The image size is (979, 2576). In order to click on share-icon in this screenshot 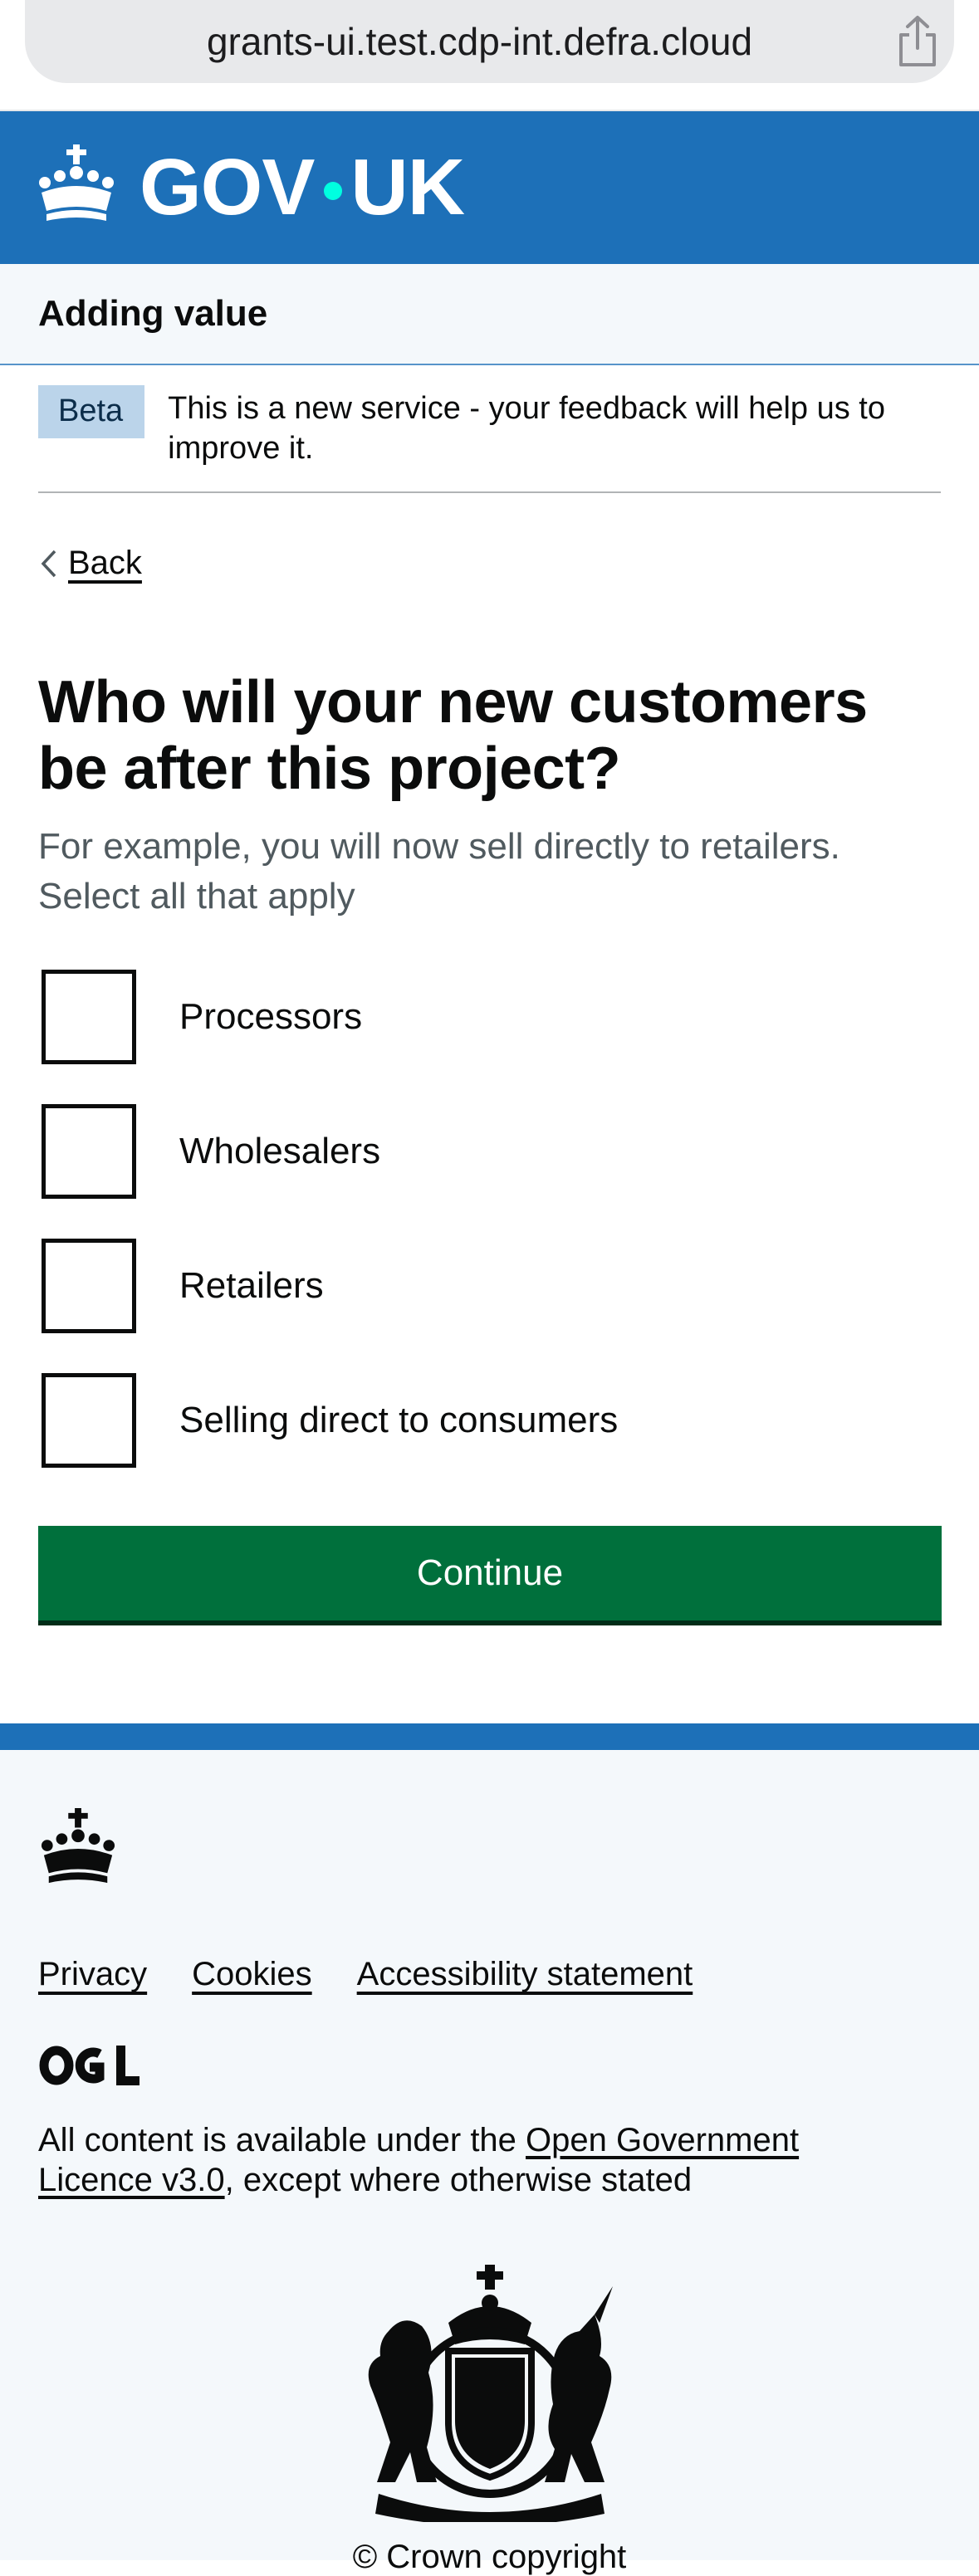, I will do `click(917, 41)`.